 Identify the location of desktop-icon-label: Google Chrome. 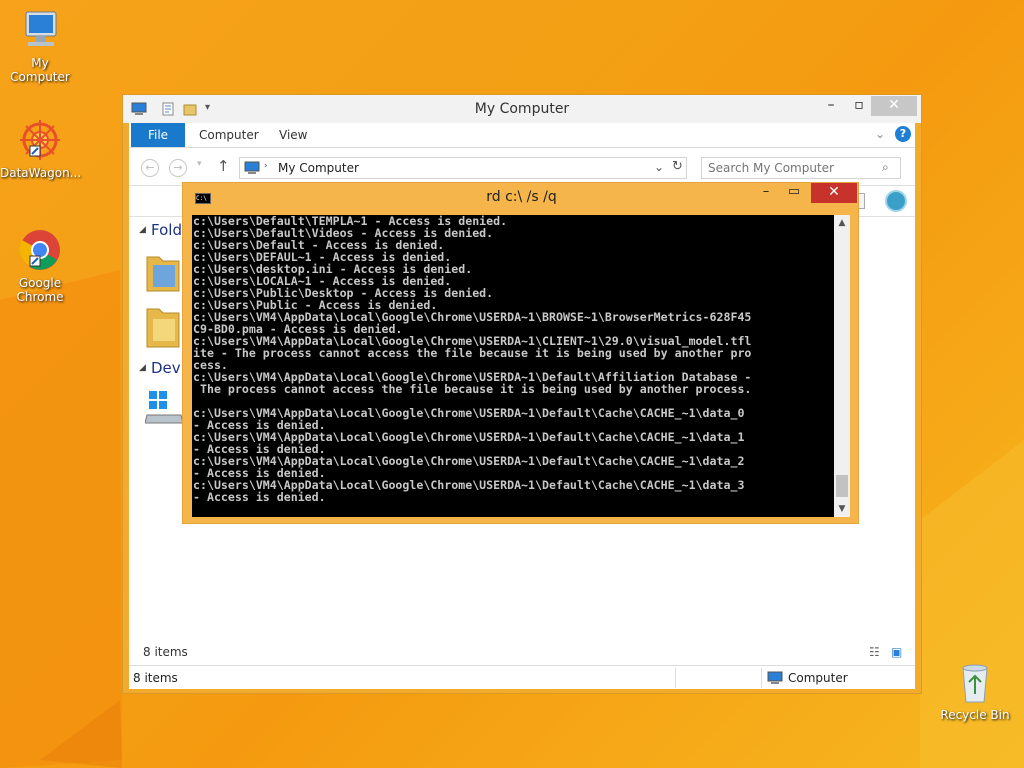
(40, 290).